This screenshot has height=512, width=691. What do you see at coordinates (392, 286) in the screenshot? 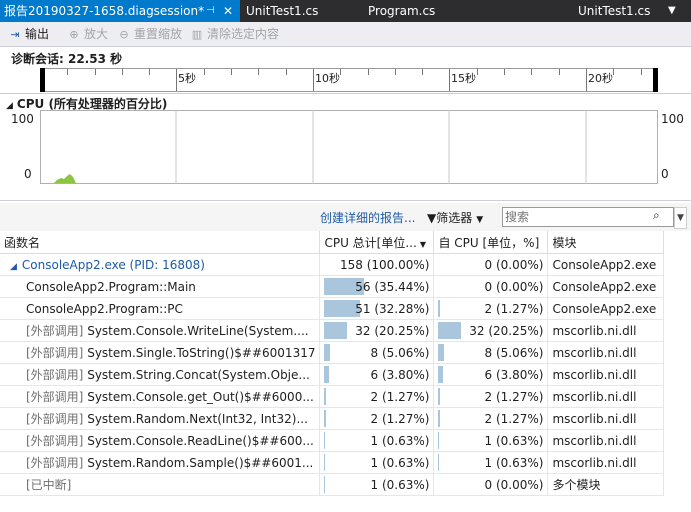
I see `total-cpu-value: 56 (35.44%)` at bounding box center [392, 286].